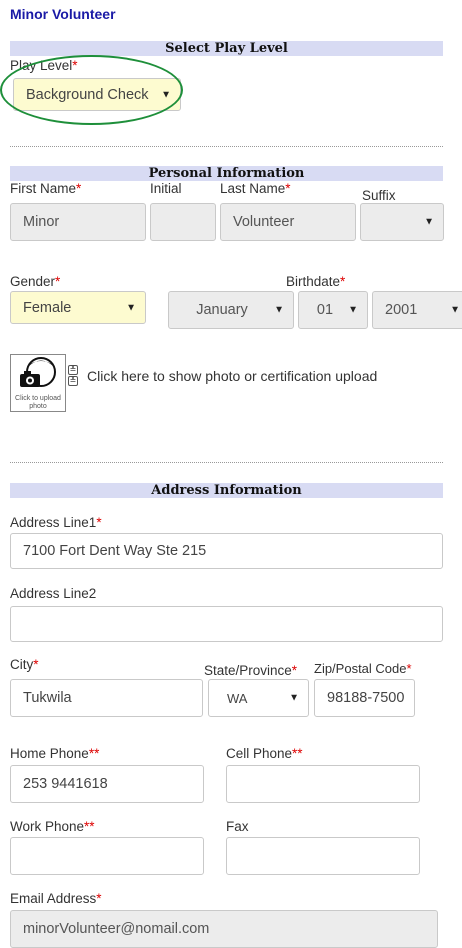  I want to click on state-label: State/Province*, so click(251, 670).